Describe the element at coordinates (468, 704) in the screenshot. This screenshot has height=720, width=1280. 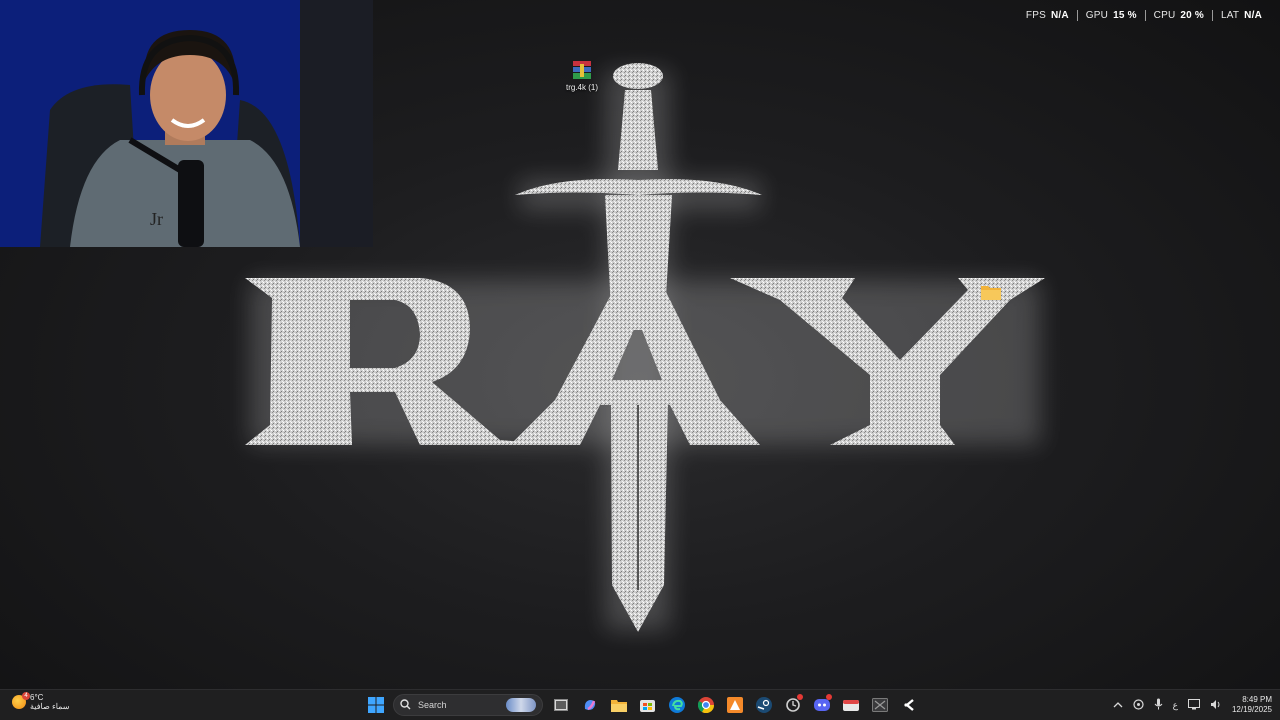
I see `taskbar-search: Search` at that location.